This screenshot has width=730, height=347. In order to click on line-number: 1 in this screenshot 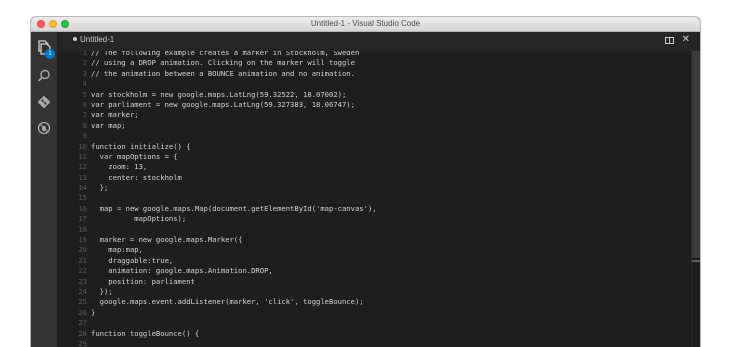, I will do `click(84, 54)`.